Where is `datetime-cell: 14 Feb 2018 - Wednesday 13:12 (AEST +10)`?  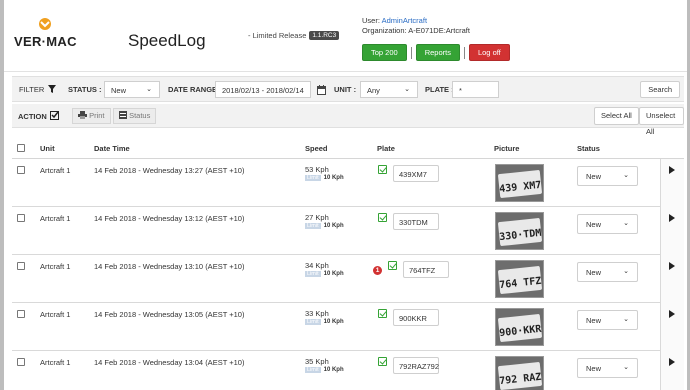
datetime-cell: 14 Feb 2018 - Wednesday 13:12 (AEST +10) is located at coordinates (169, 218).